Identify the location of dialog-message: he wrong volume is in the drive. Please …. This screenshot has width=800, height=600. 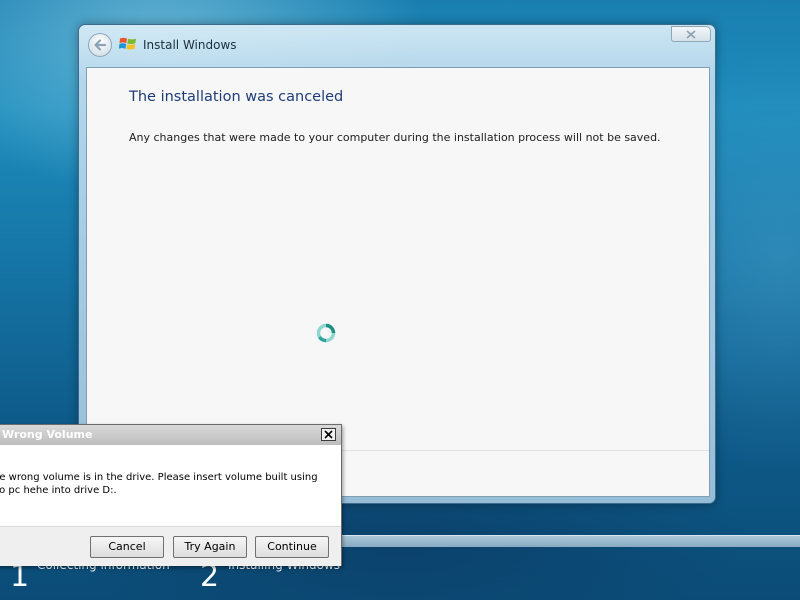
(166, 484).